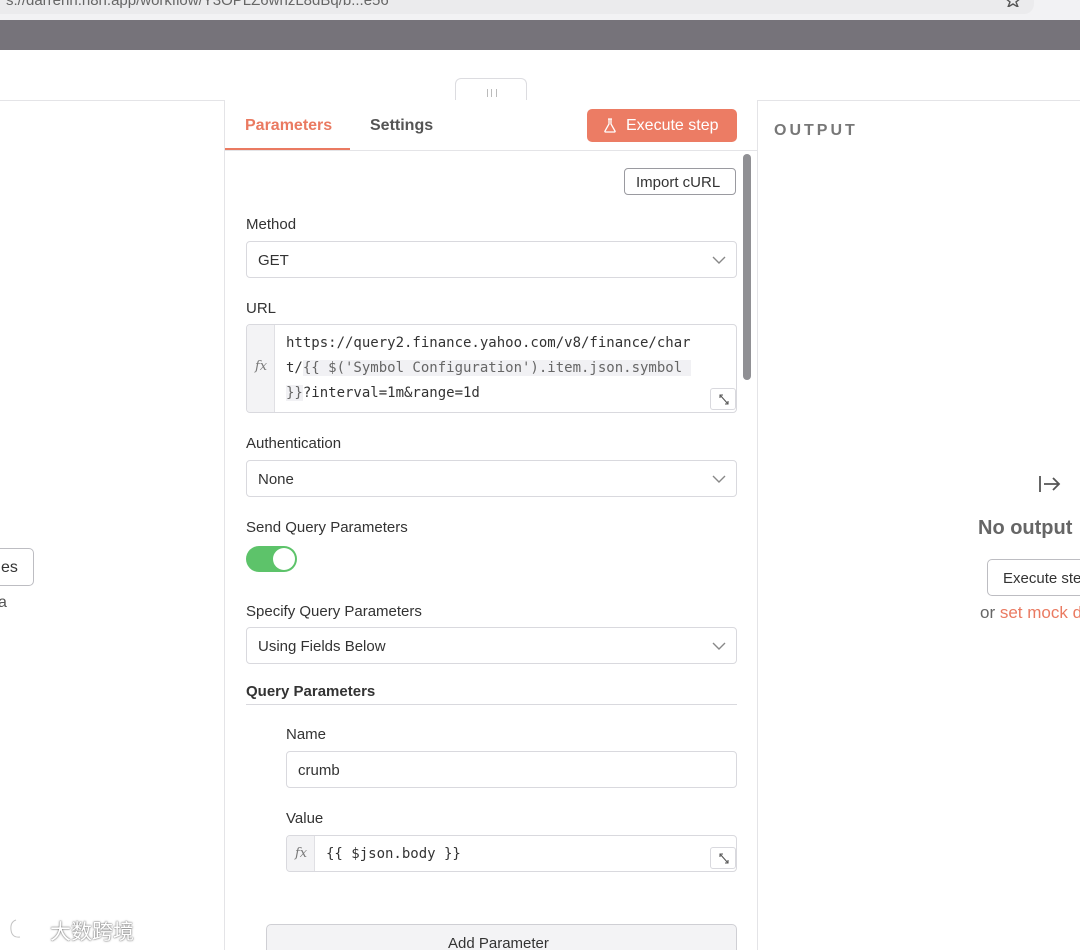 Image resolution: width=1080 pixels, height=950 pixels. I want to click on execute-step-button: Execute step, so click(662, 125).